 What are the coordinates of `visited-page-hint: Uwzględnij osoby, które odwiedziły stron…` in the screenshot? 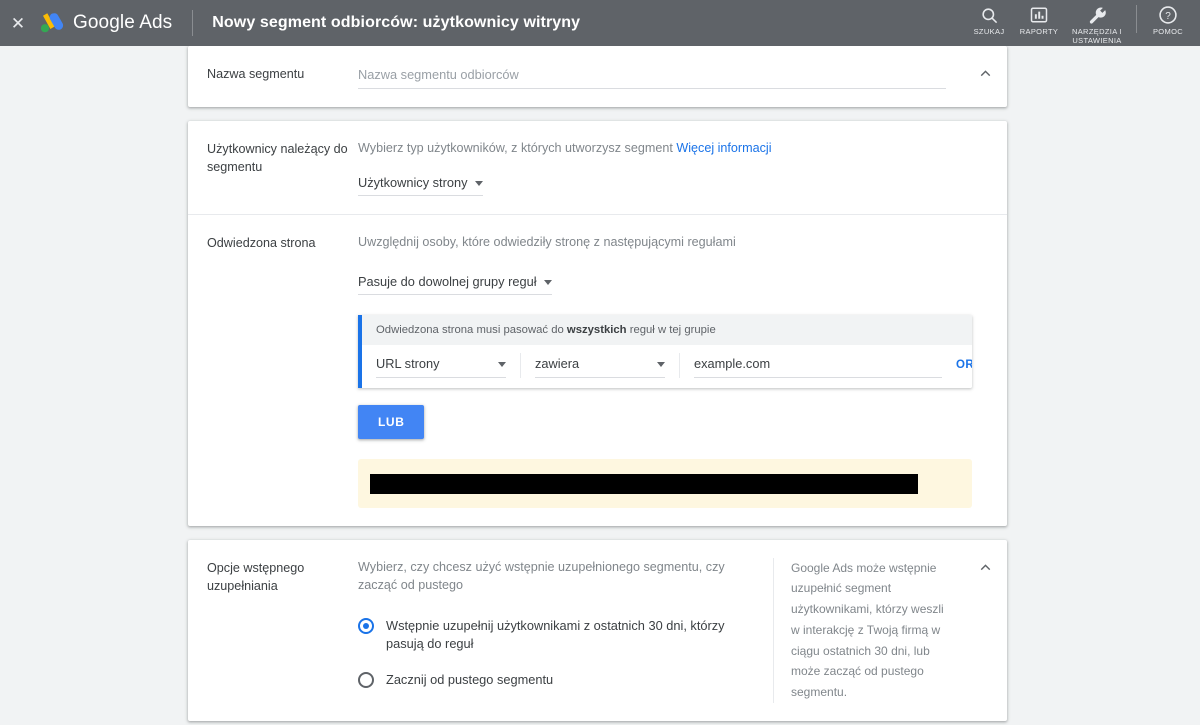 It's located at (547, 242).